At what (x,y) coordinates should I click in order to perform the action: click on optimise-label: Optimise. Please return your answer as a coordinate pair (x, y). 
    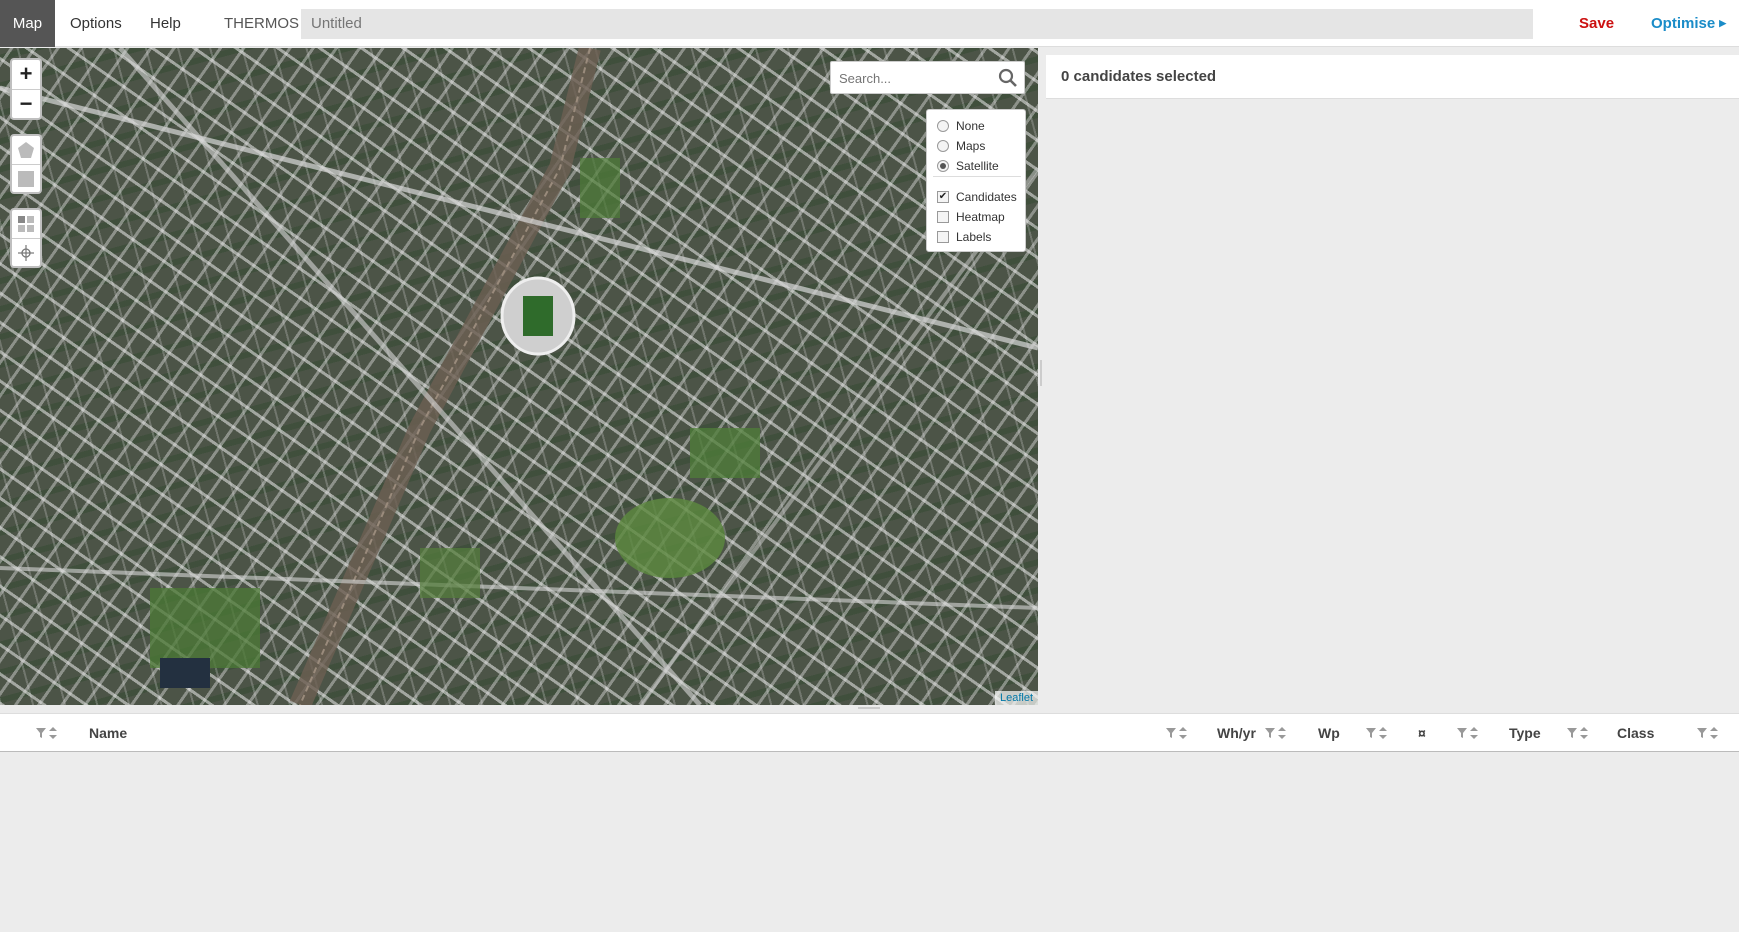
    Looking at the image, I should click on (1683, 23).